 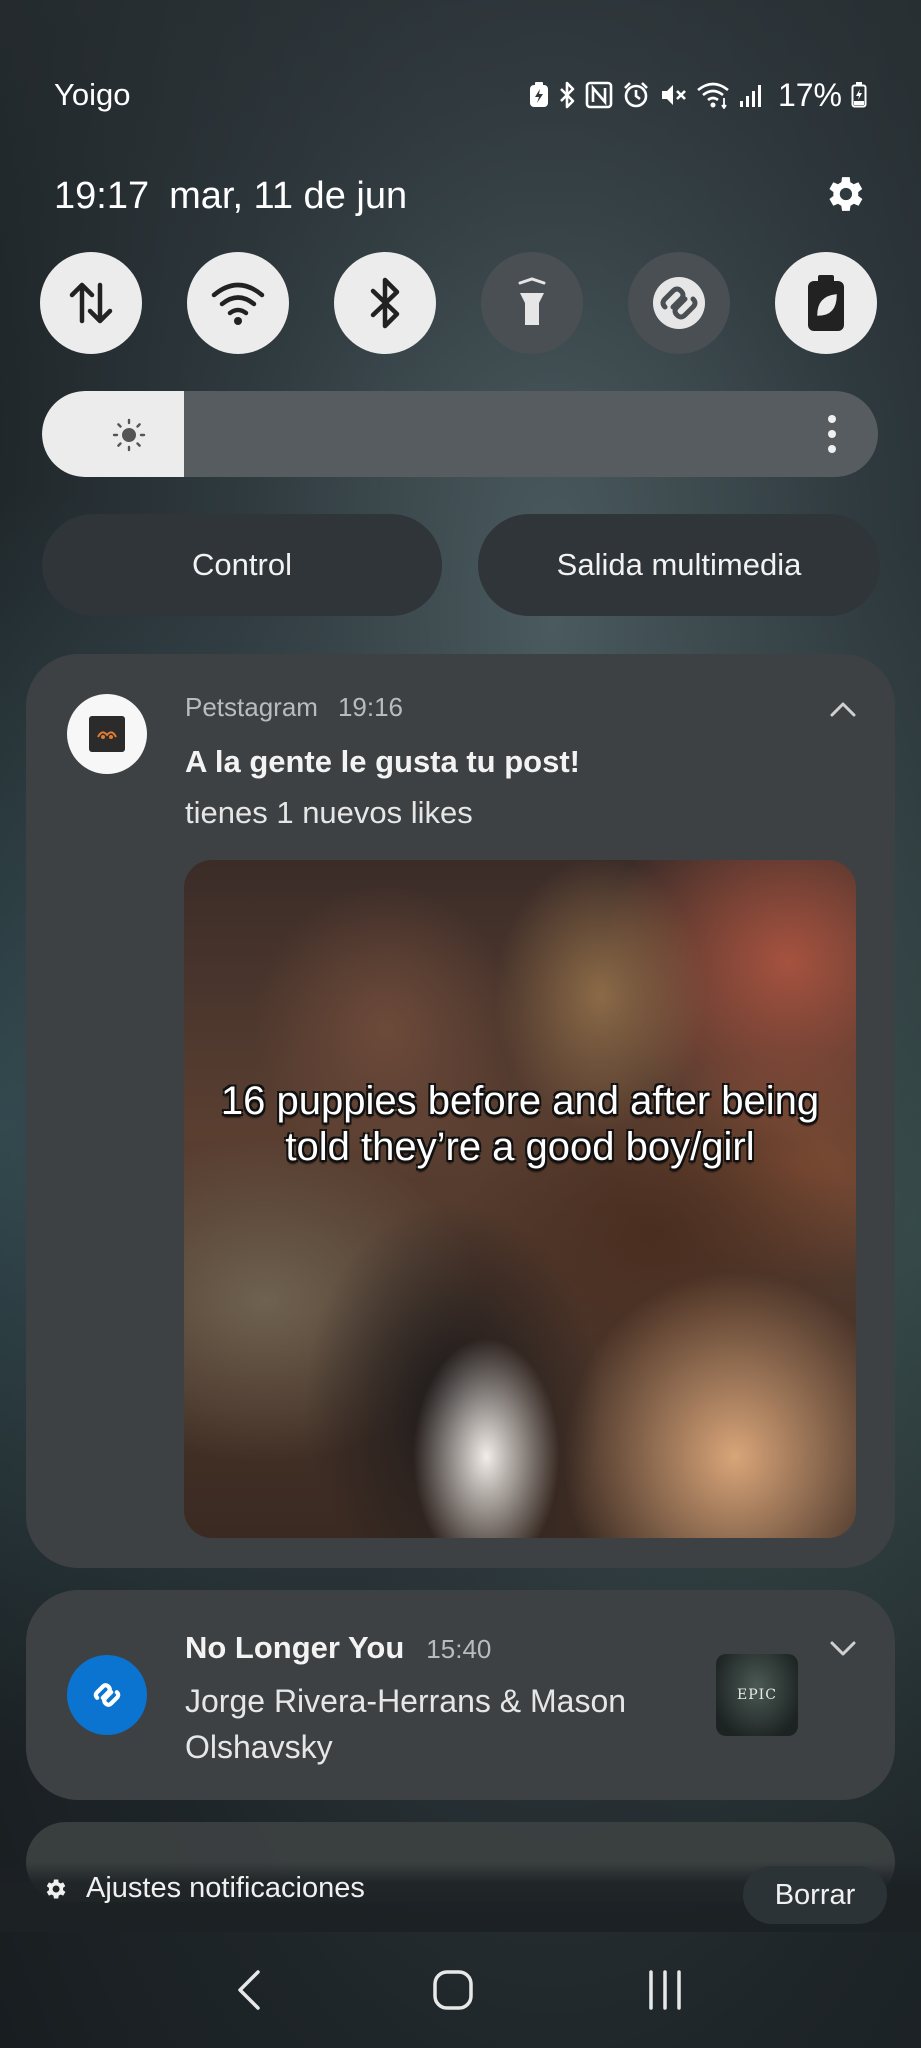 What do you see at coordinates (843, 709) in the screenshot?
I see `chevron-up-icon` at bounding box center [843, 709].